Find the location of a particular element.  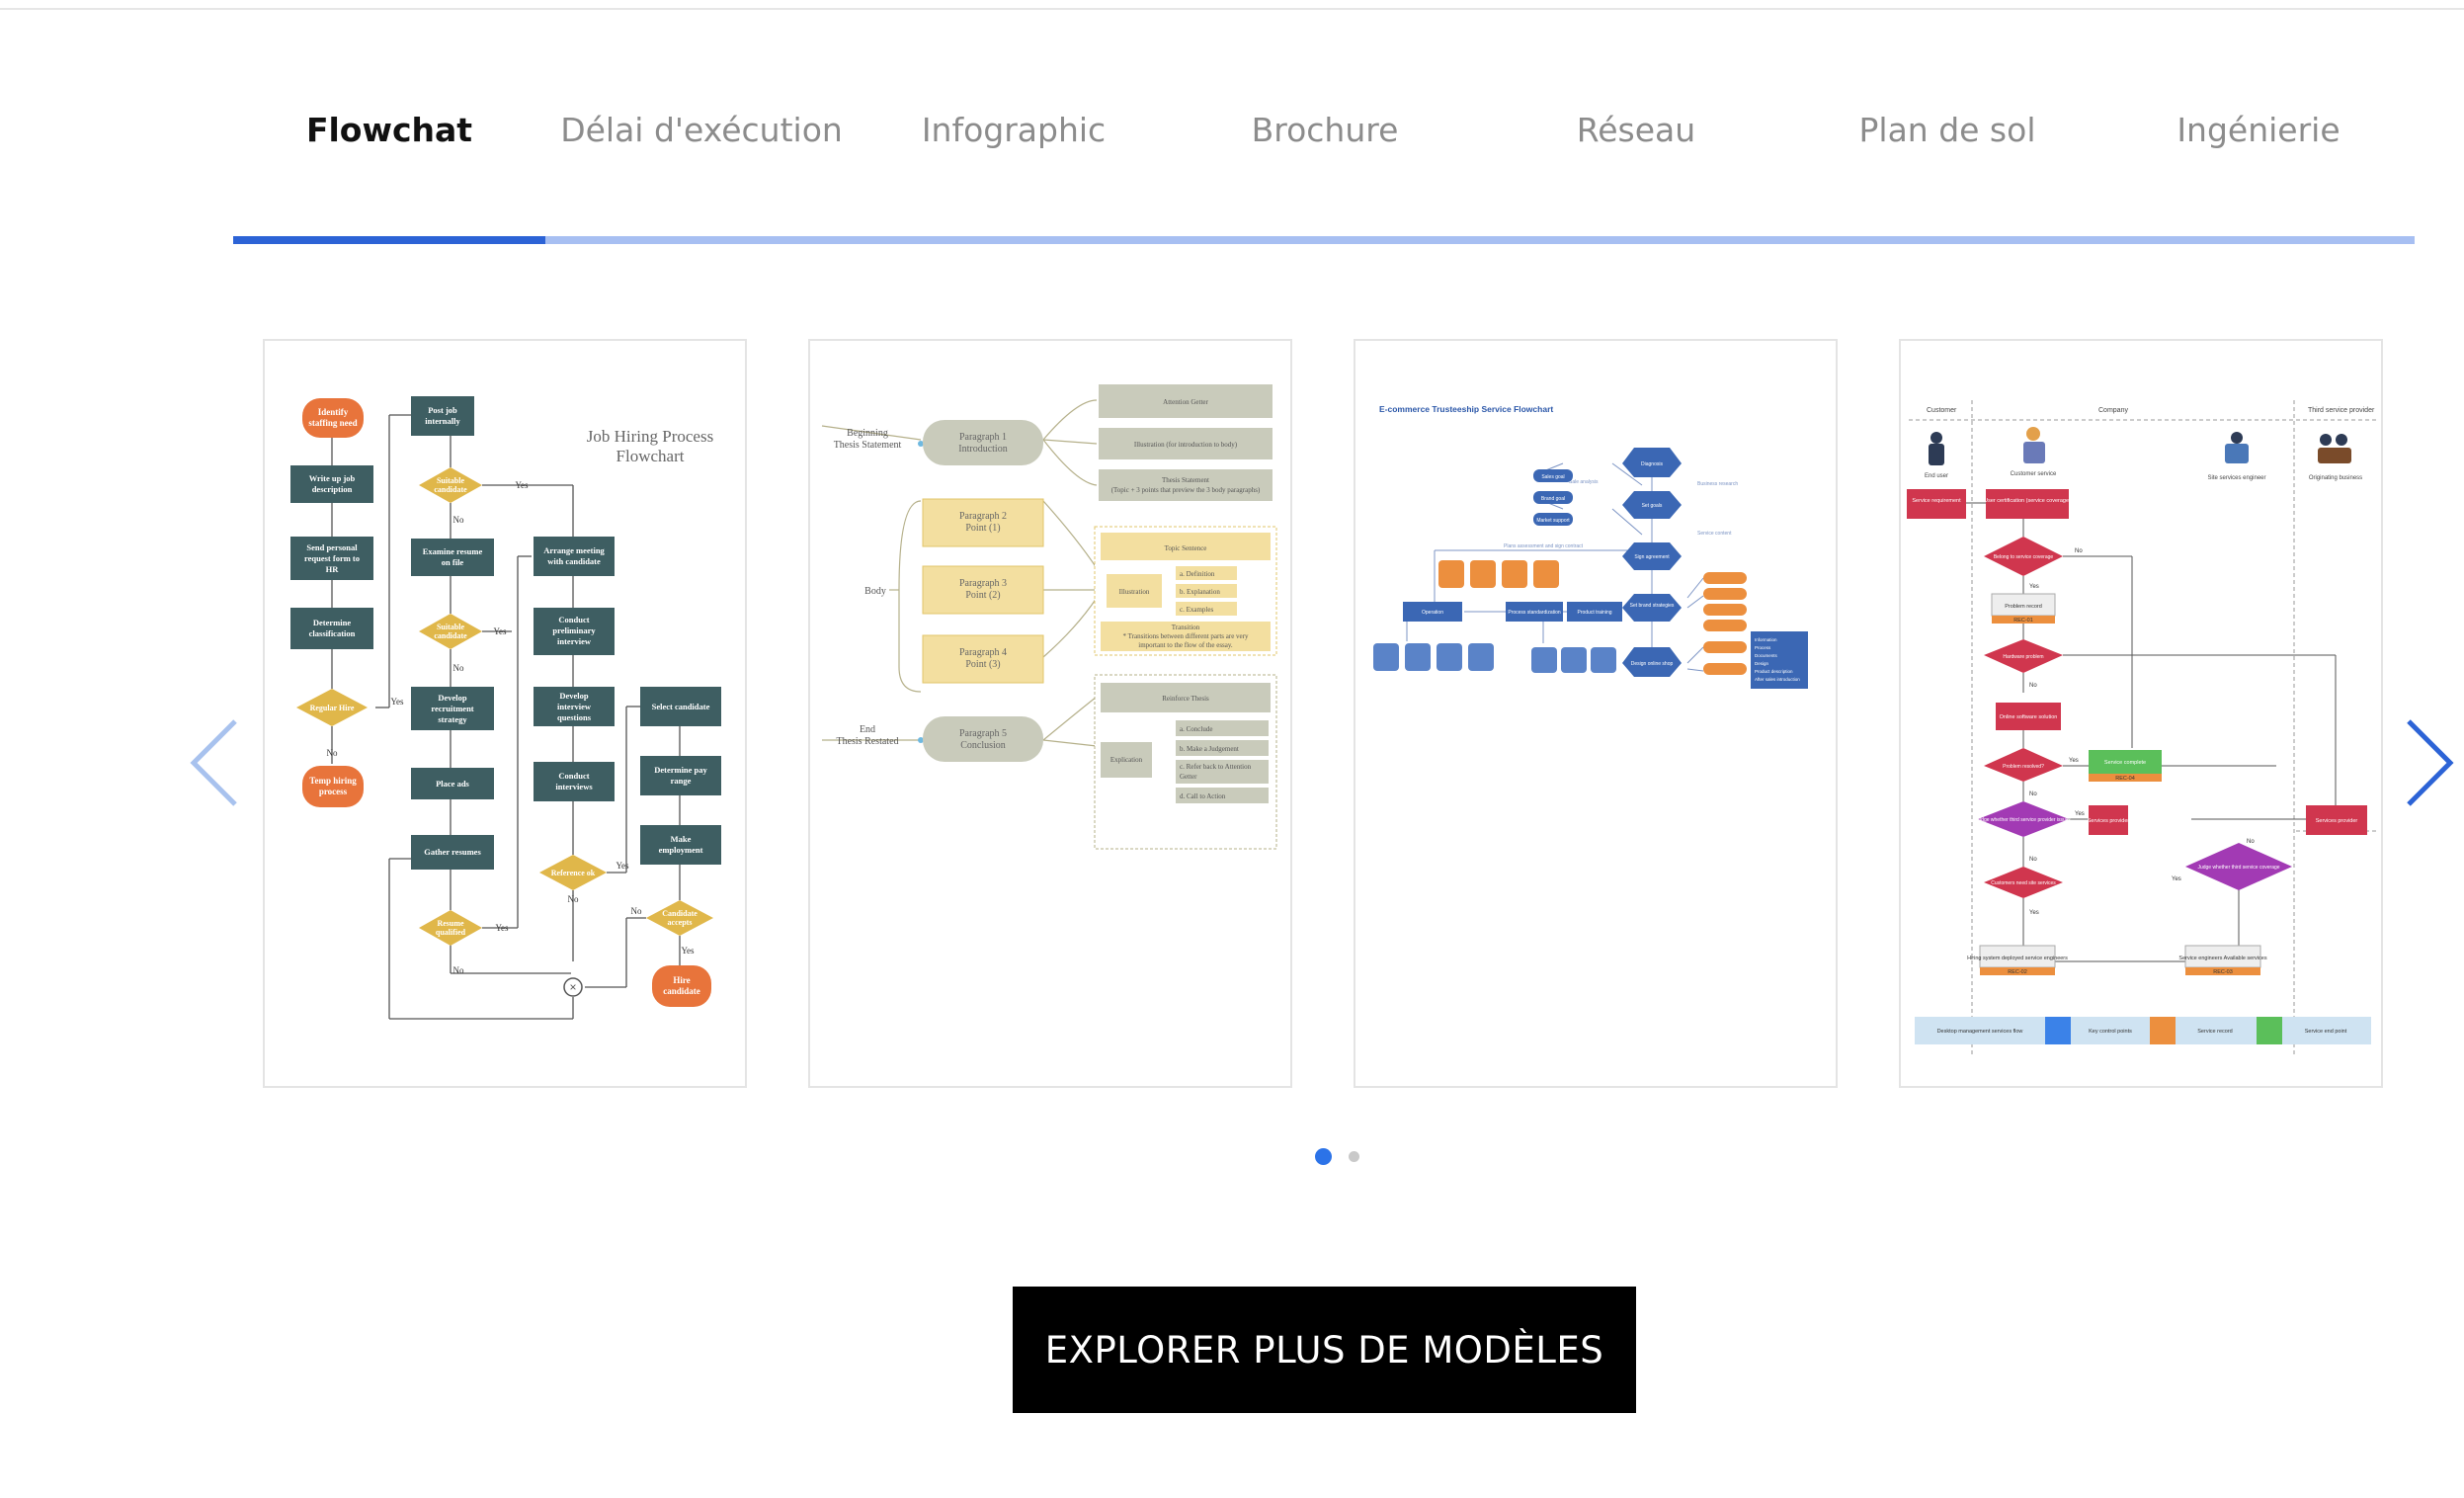

svg-text: Determine pay is located at coordinates (680, 770).